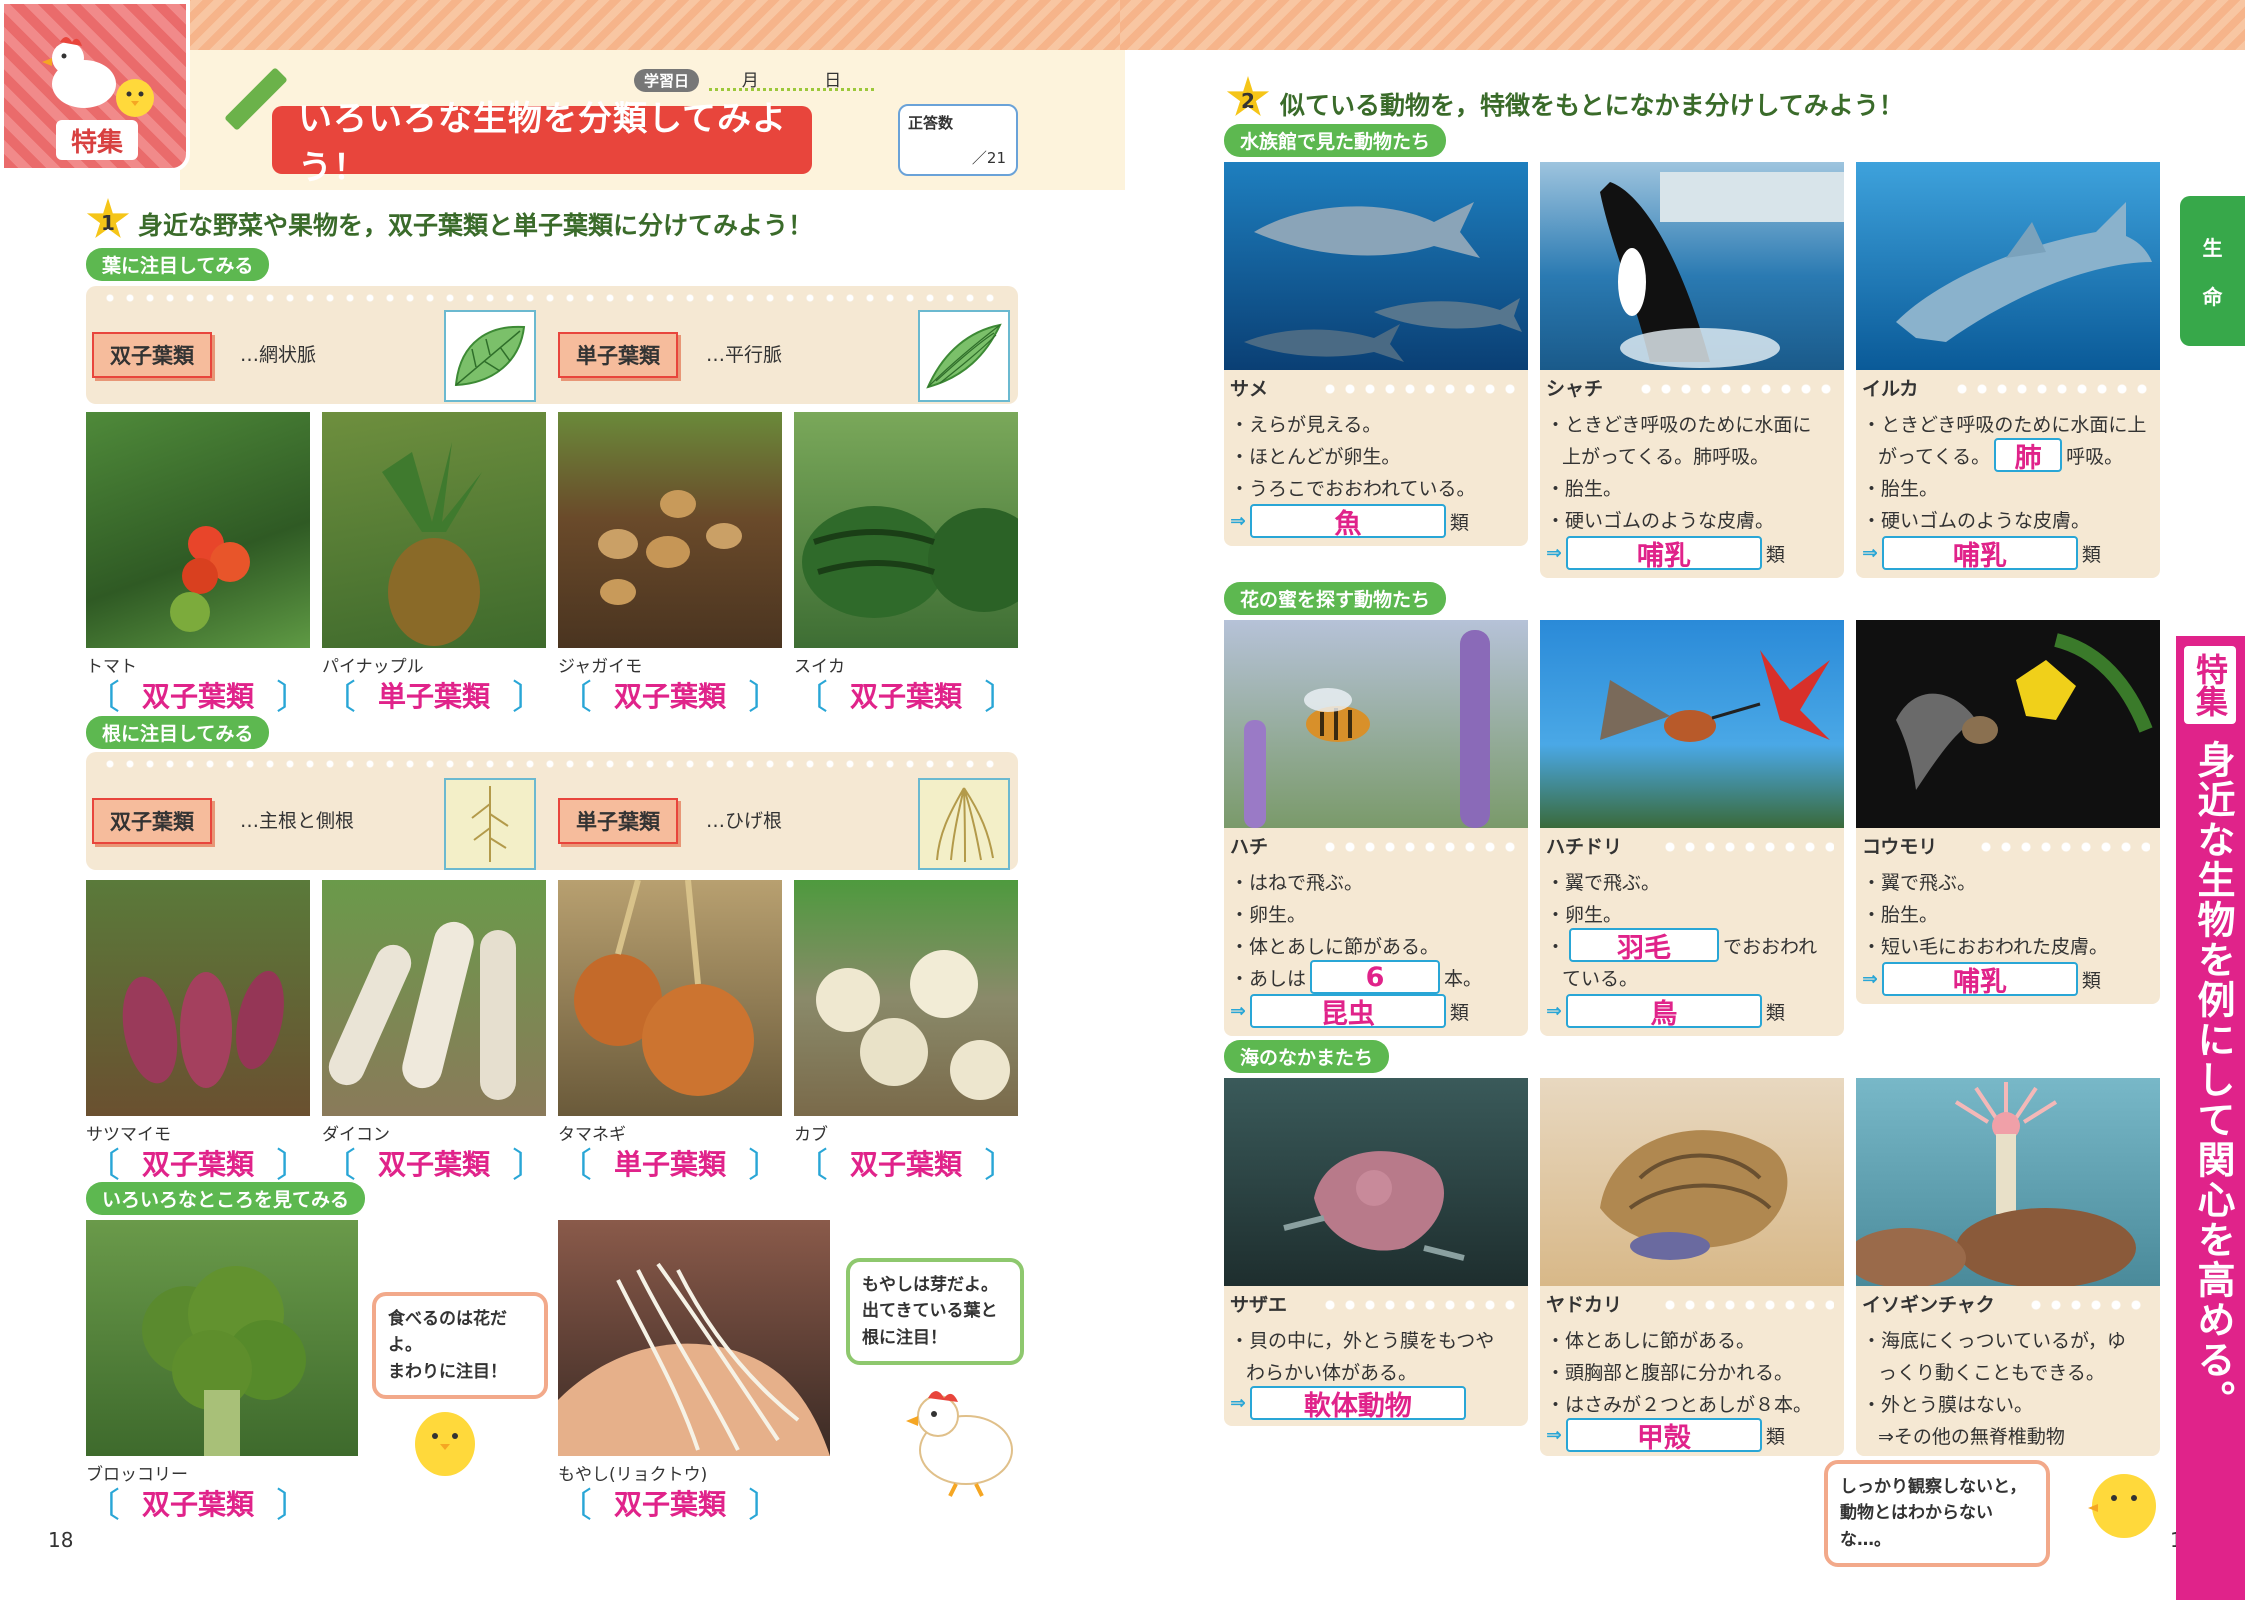  What do you see at coordinates (2008, 266) in the screenshot?
I see `dolphin-photo` at bounding box center [2008, 266].